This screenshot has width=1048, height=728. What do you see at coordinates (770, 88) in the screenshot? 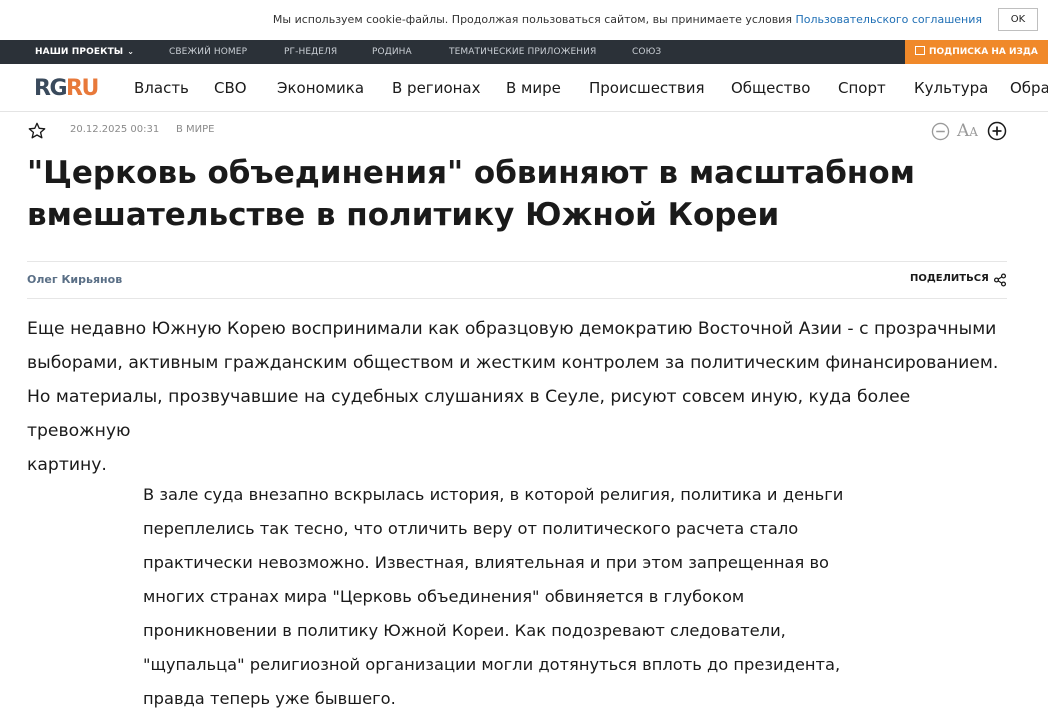
I see `nav-item-society: Общество` at bounding box center [770, 88].